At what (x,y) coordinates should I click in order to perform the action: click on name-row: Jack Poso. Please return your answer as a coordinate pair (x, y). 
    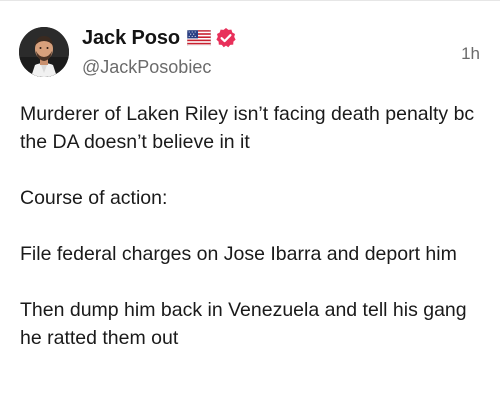
    Looking at the image, I should click on (159, 38).